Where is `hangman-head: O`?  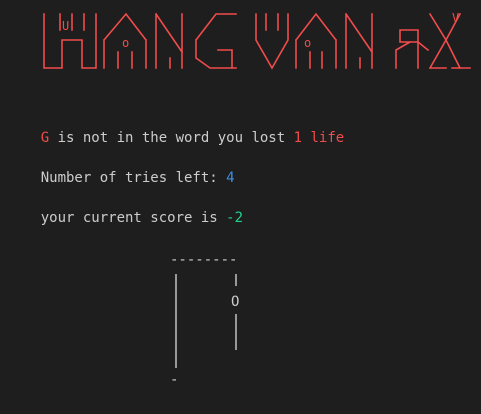
hangman-head: O is located at coordinates (235, 302).